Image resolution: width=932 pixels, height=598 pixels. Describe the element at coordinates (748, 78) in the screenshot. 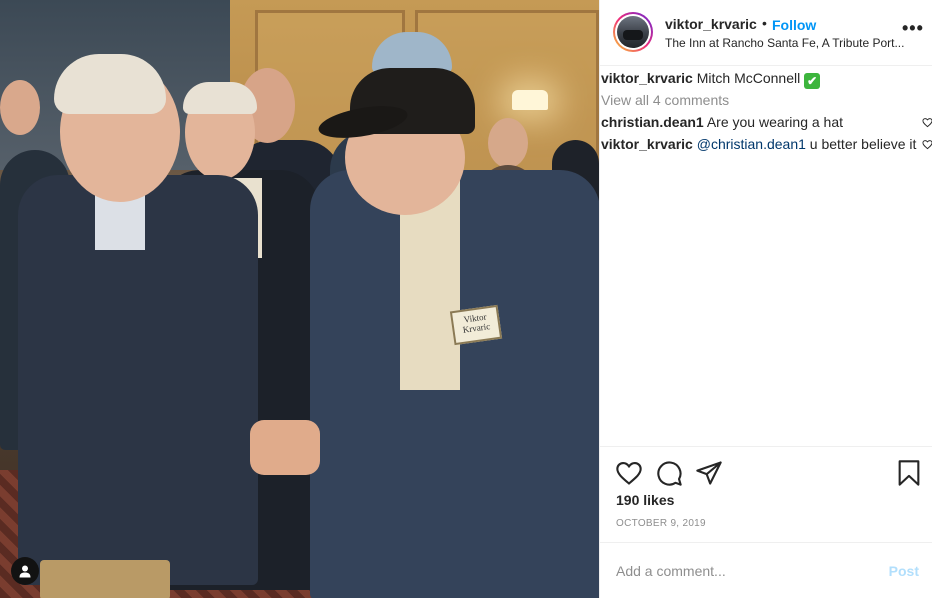

I see `caption-text: Mitch McConnell` at that location.